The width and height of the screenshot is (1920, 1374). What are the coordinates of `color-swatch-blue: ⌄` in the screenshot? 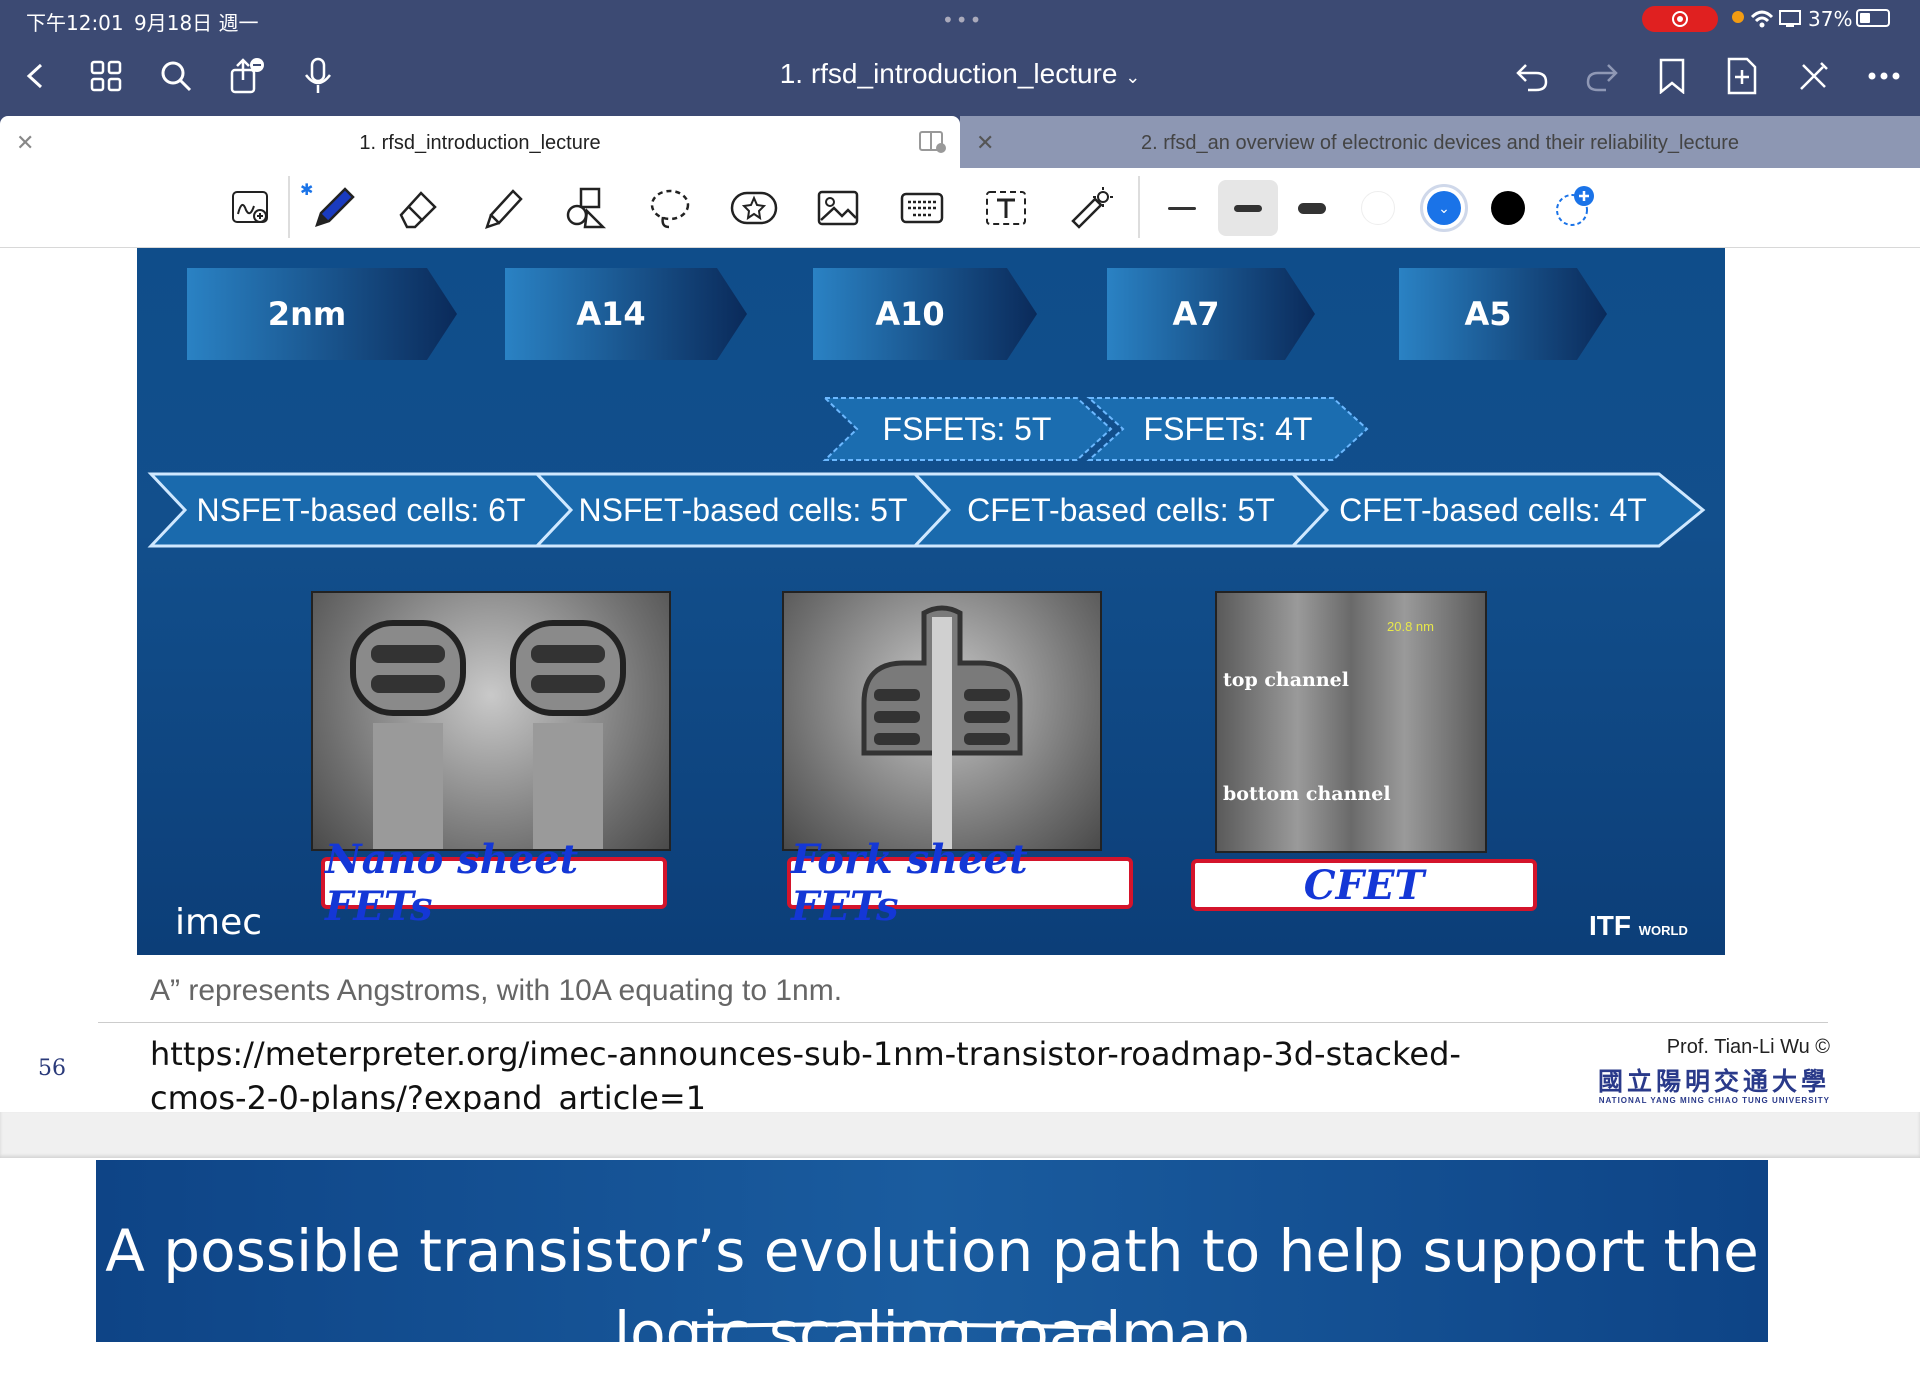 It's located at (1444, 208).